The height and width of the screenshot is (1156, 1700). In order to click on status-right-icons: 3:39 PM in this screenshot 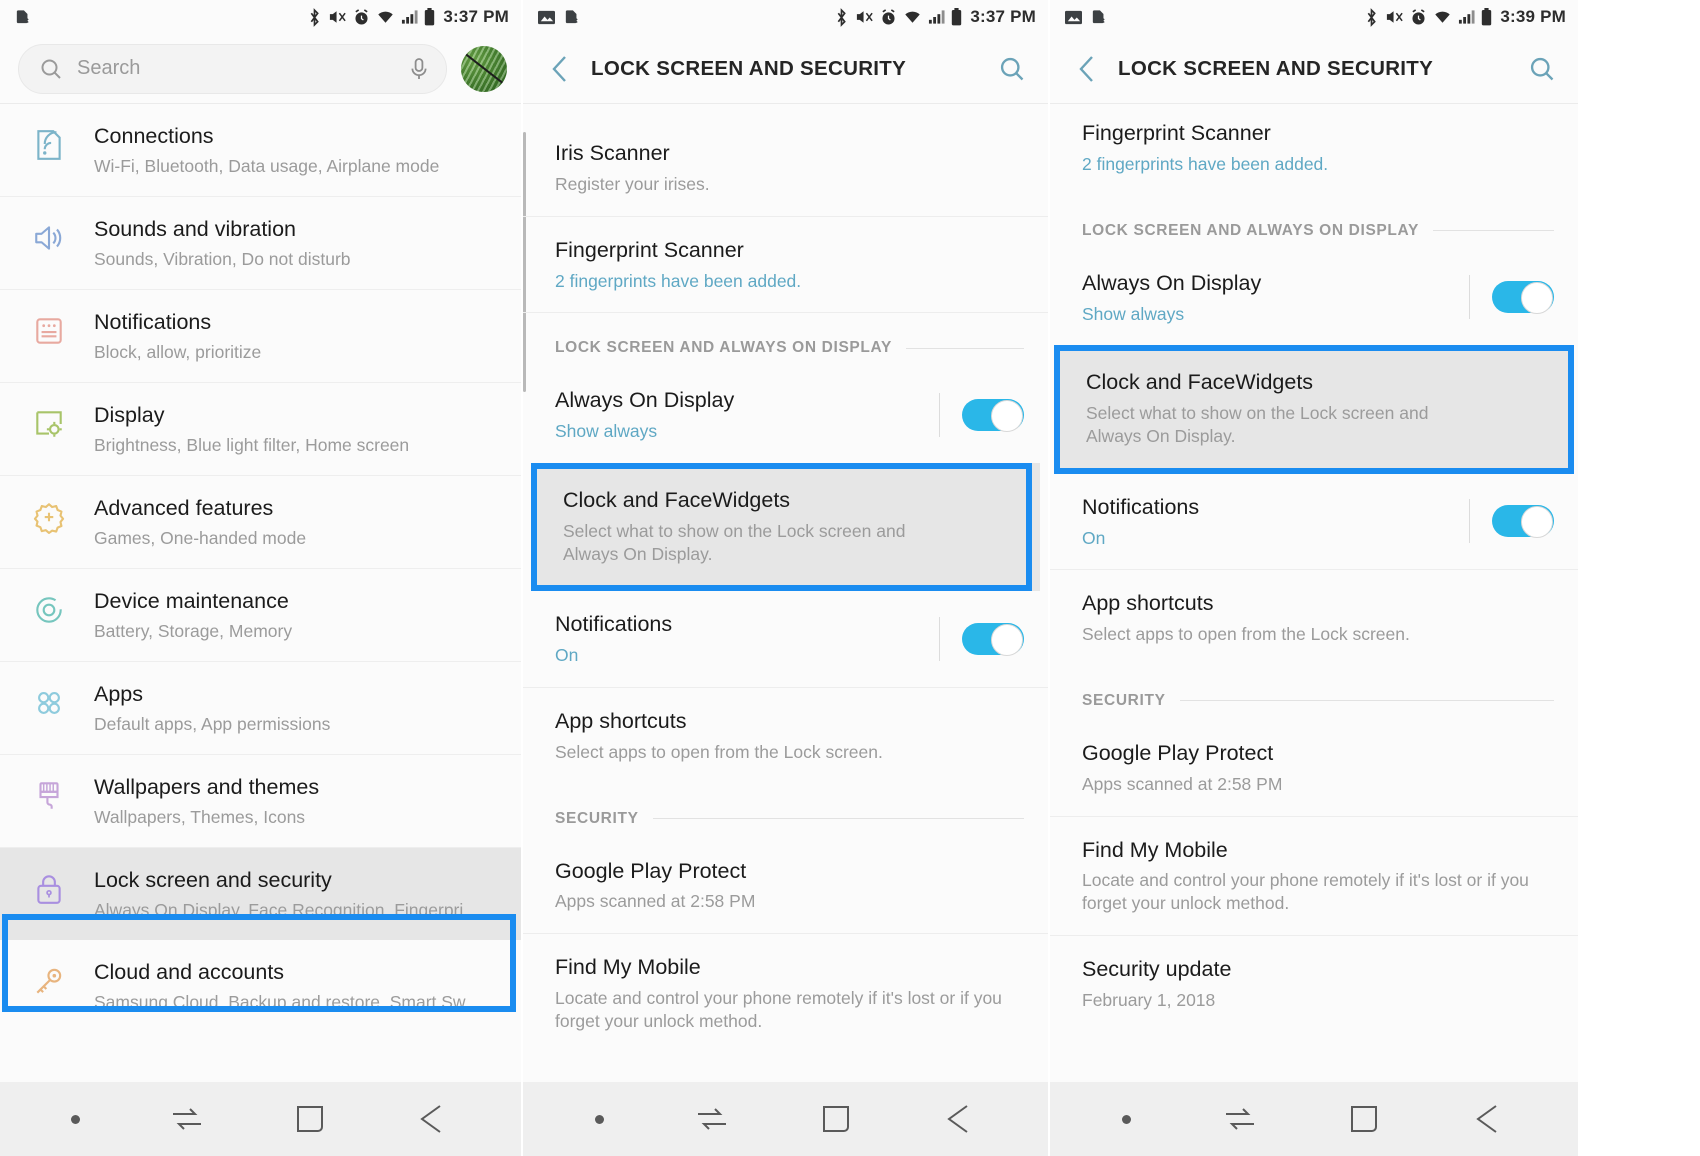, I will do `click(1465, 17)`.